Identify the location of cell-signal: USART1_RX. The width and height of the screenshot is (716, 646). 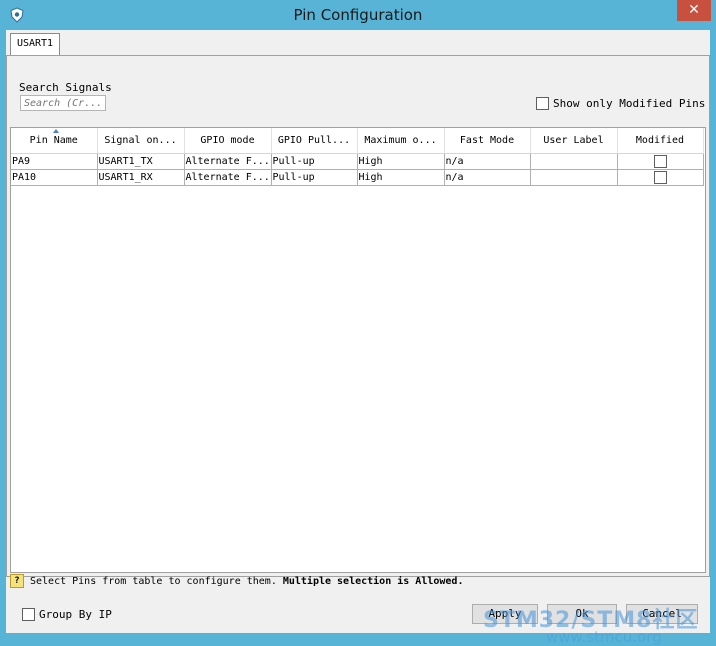
(141, 177).